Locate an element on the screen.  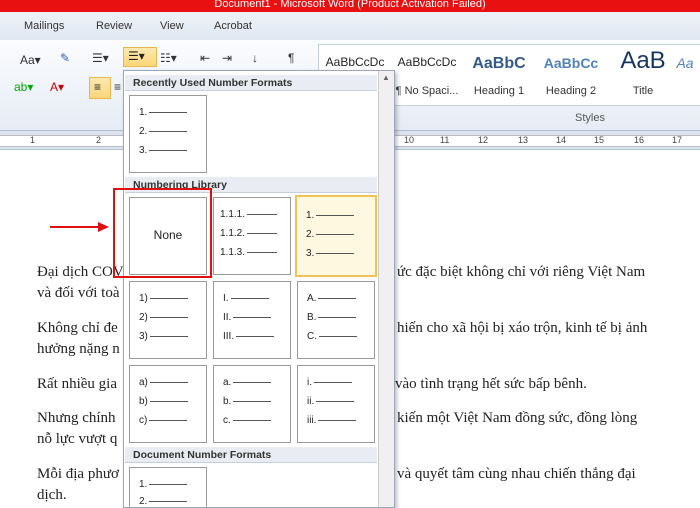
format-marker: 1.1.1. is located at coordinates (233, 214).